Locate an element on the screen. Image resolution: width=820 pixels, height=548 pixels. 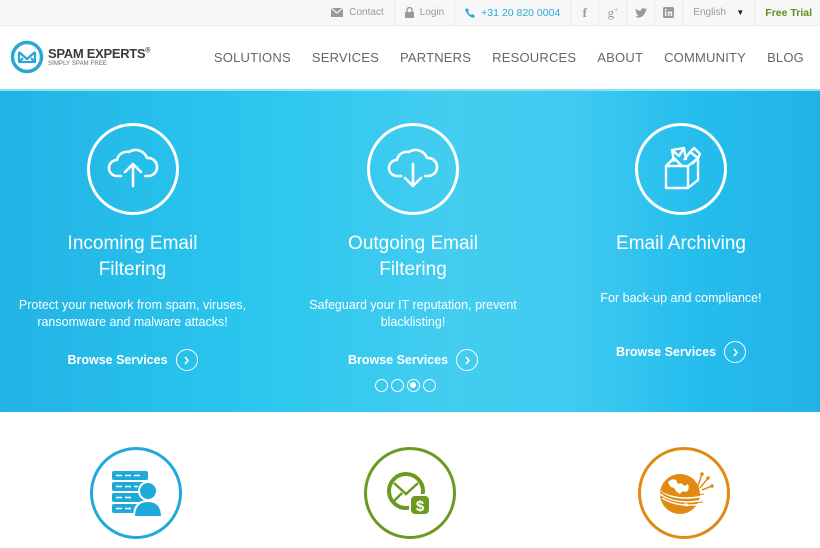
google-plus-link: g+ is located at coordinates (612, 12).